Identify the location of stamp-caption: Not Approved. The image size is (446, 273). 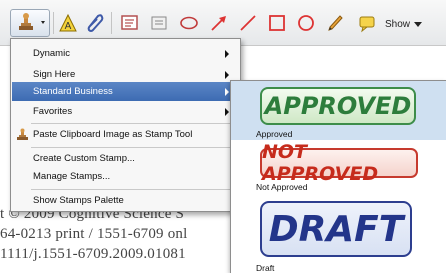
(282, 187).